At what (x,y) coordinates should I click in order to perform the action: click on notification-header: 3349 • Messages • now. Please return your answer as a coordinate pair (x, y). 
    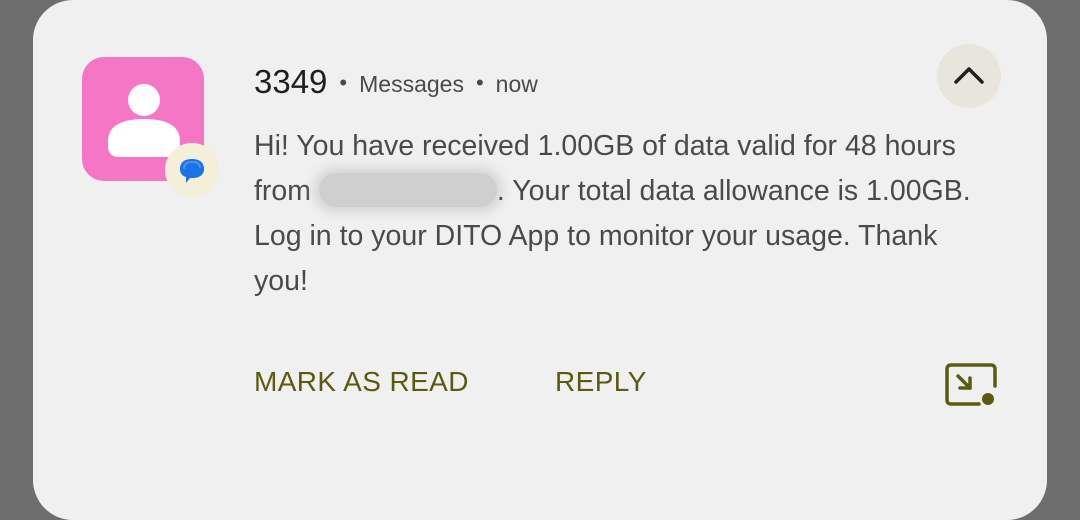
    Looking at the image, I should click on (396, 82).